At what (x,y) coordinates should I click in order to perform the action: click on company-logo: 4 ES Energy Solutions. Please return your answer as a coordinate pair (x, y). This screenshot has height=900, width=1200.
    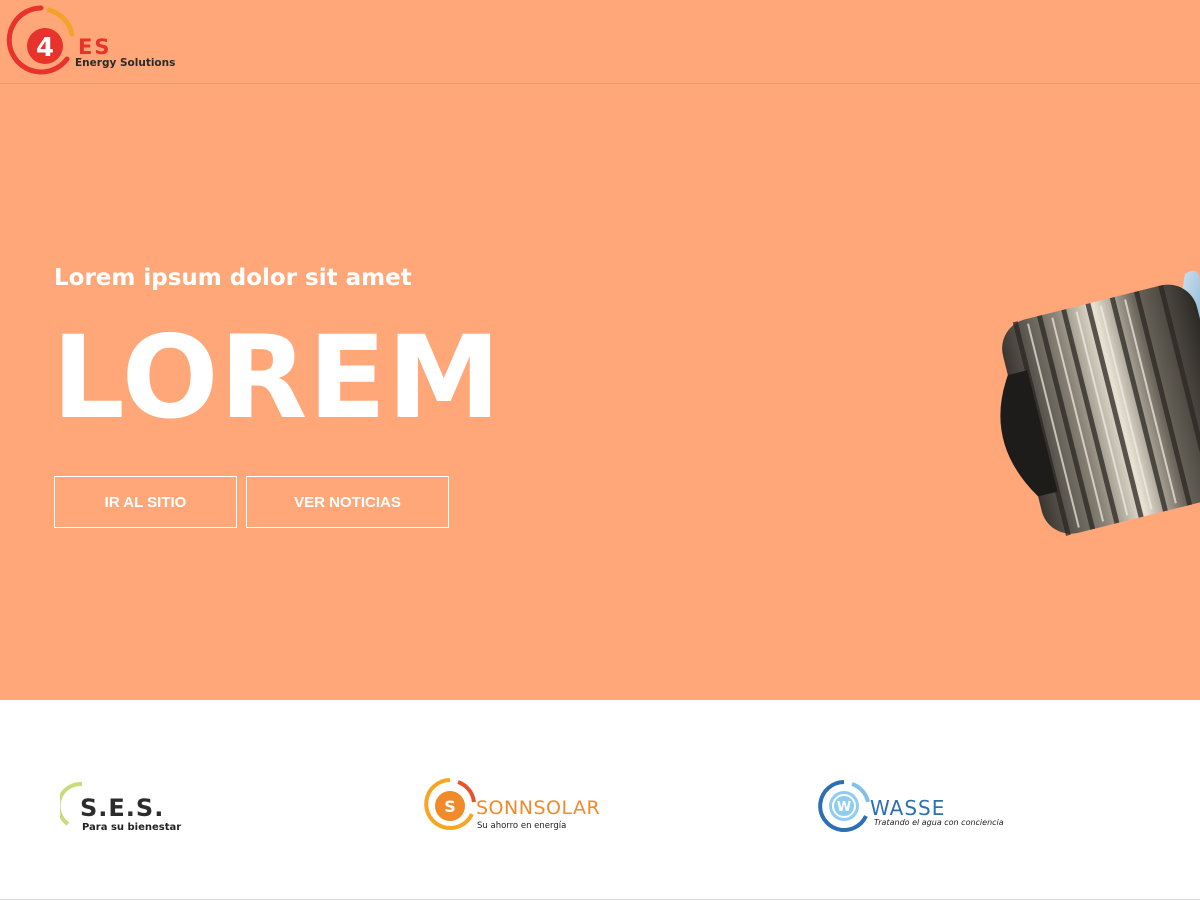
    Looking at the image, I should click on (90, 40).